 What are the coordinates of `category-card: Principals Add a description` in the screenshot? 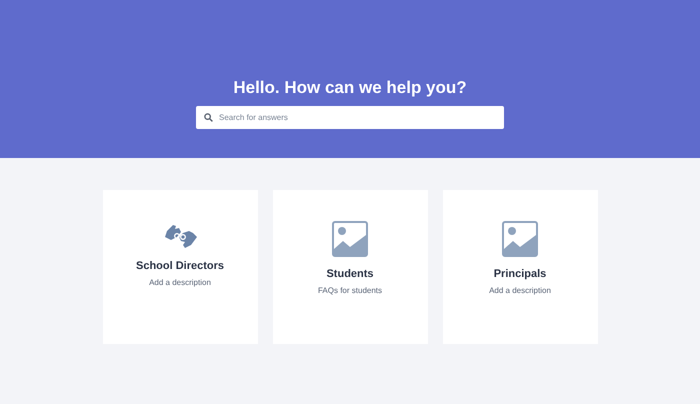 It's located at (520, 267).